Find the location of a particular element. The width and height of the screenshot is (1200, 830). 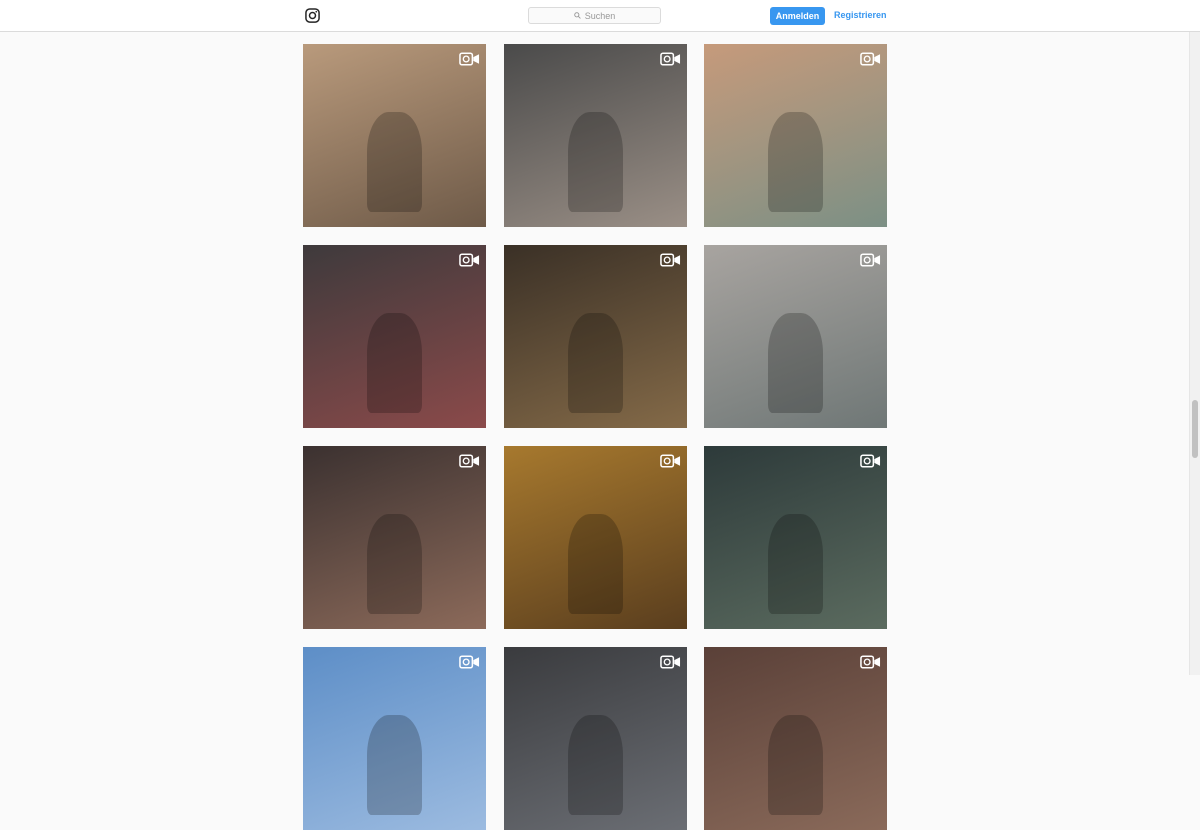

search-input: Suchen is located at coordinates (594, 15).